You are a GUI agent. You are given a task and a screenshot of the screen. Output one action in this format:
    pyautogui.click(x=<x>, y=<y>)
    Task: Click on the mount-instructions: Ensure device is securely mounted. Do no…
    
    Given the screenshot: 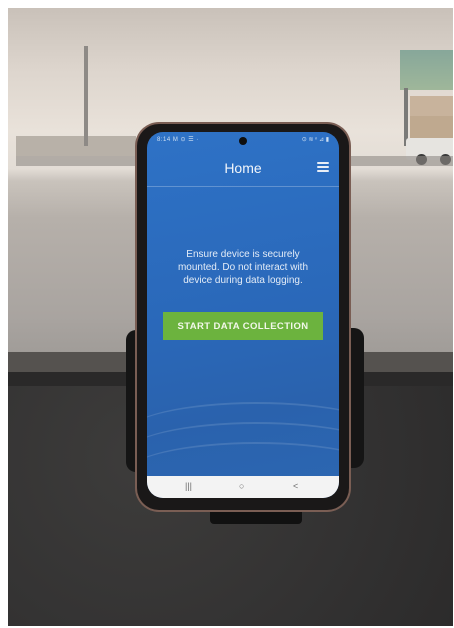 What is the action you would take?
    pyautogui.click(x=243, y=267)
    